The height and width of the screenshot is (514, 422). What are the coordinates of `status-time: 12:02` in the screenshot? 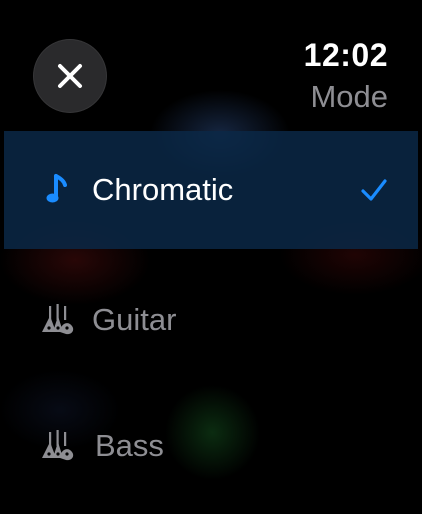 It's located at (345, 55).